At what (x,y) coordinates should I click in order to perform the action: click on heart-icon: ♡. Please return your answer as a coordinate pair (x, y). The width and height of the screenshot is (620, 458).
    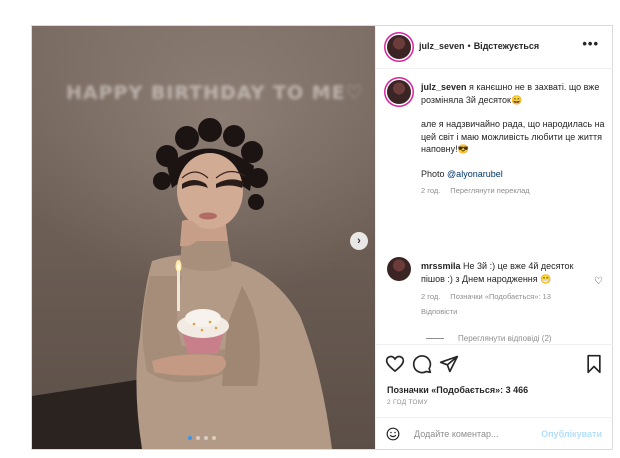
    Looking at the image, I should click on (598, 281).